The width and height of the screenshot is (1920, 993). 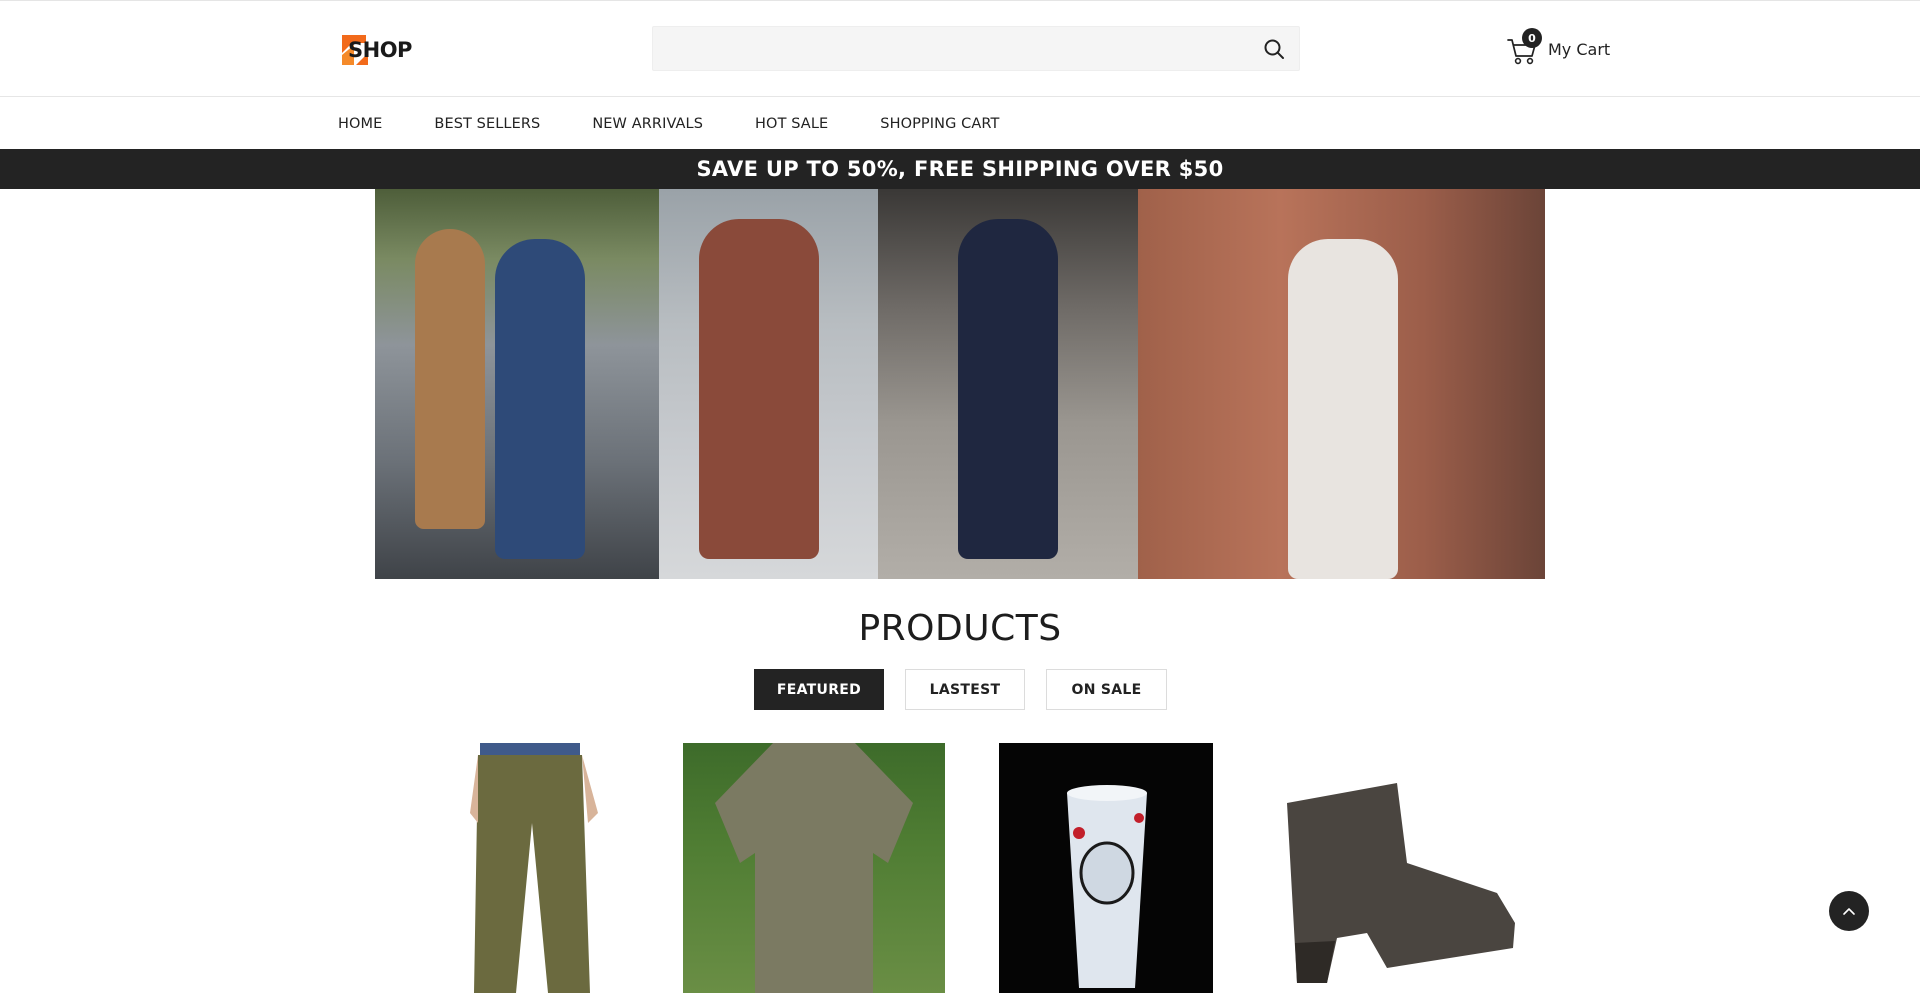 I want to click on search-bar, so click(x=976, y=48).